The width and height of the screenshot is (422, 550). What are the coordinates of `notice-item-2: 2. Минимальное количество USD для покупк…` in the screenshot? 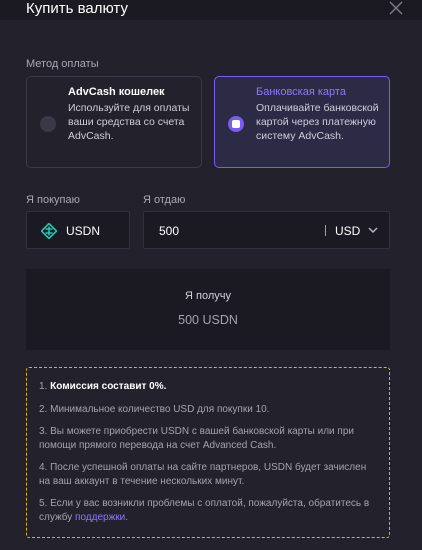 It's located at (154, 409).